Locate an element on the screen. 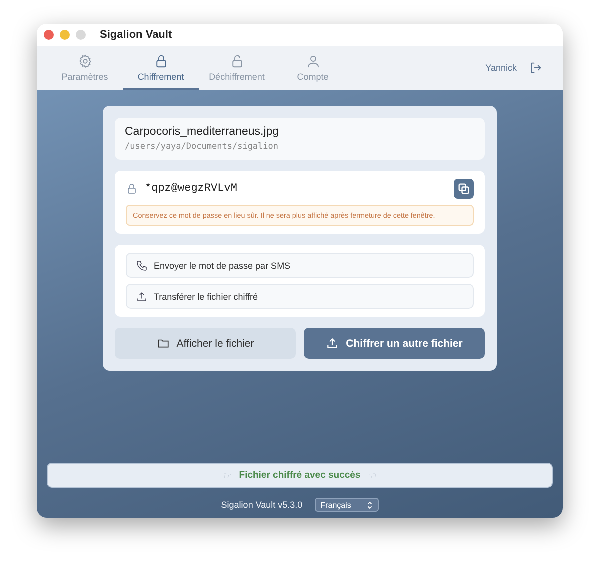 The image size is (600, 567). logout-icon is located at coordinates (536, 68).